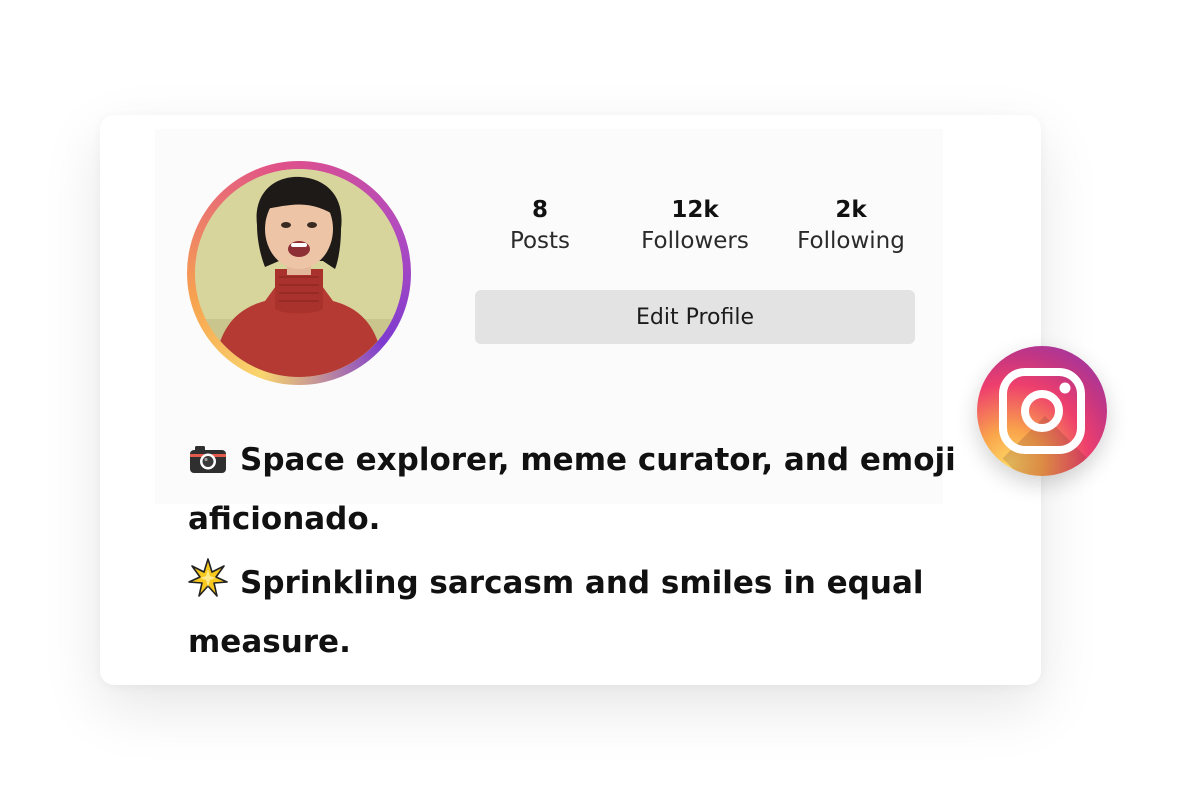  What do you see at coordinates (208, 586) in the screenshot?
I see `sparkle-icon` at bounding box center [208, 586].